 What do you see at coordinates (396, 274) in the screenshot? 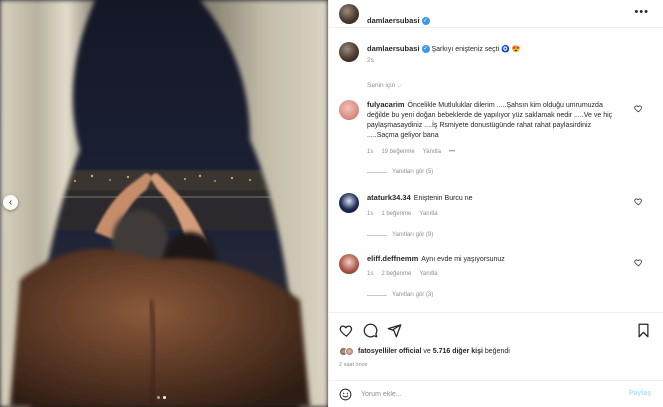
I see `comment-likes: 2 beğenme` at bounding box center [396, 274].